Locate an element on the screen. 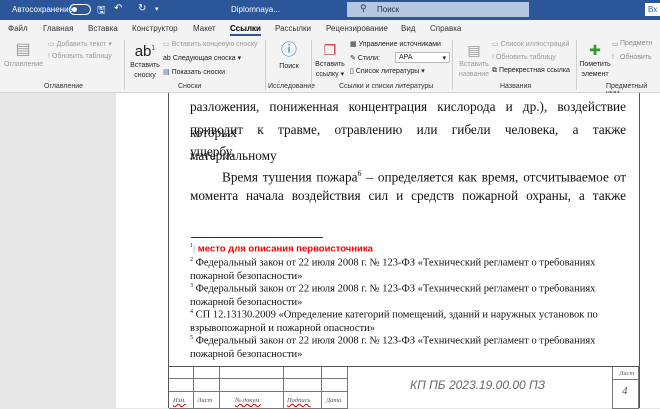 This screenshot has height=409, width=660. add-text-label: Добавить текст is located at coordinates (81, 44).